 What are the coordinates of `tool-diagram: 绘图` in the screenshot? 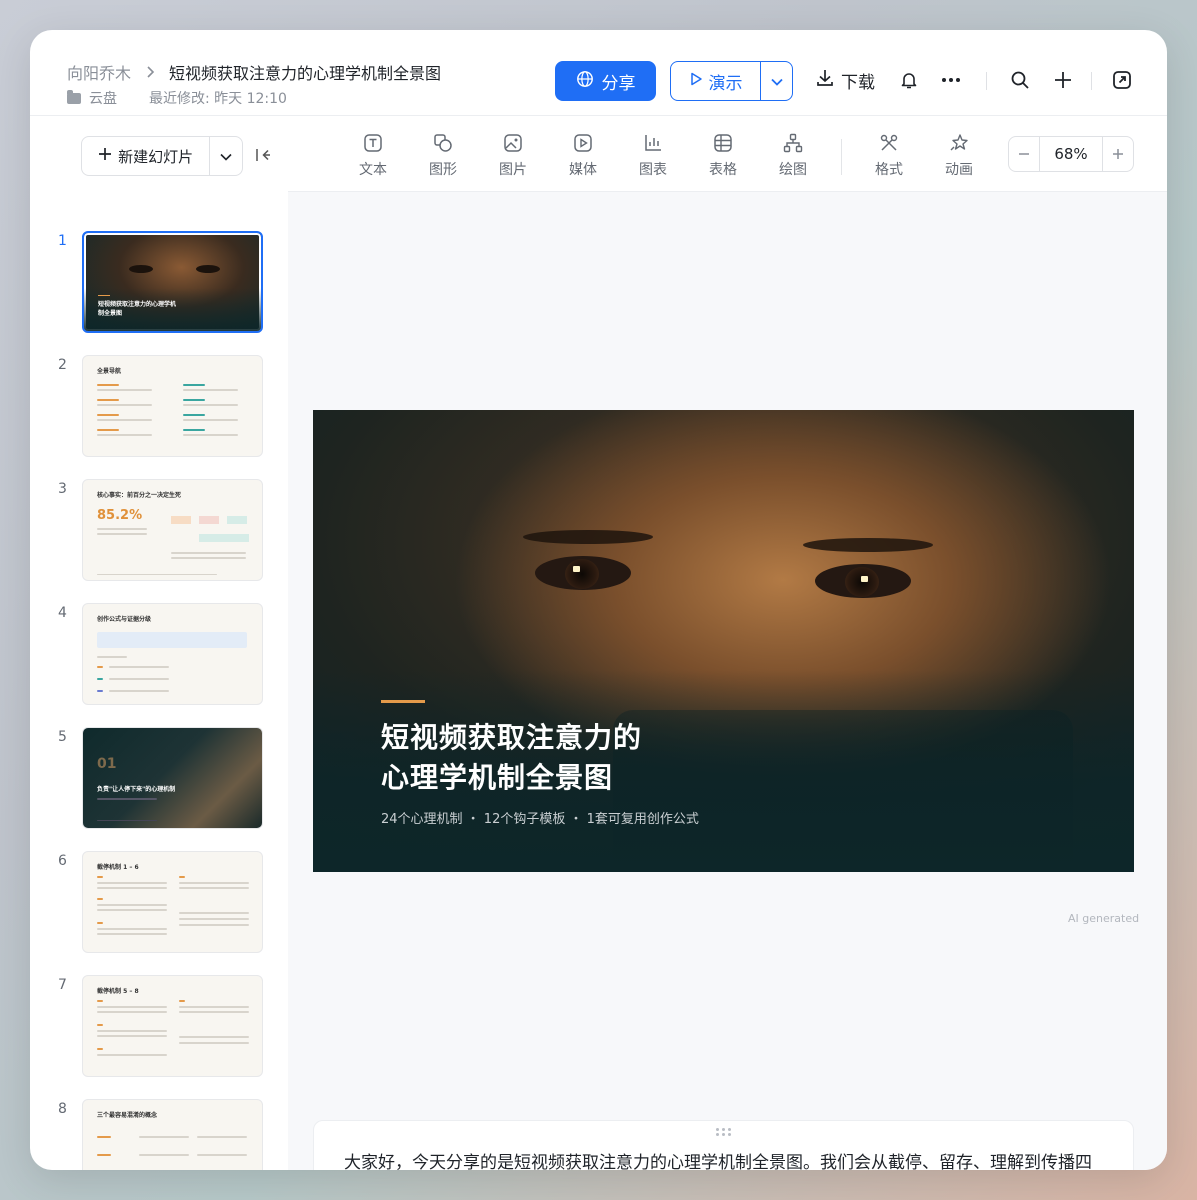 It's located at (793, 156).